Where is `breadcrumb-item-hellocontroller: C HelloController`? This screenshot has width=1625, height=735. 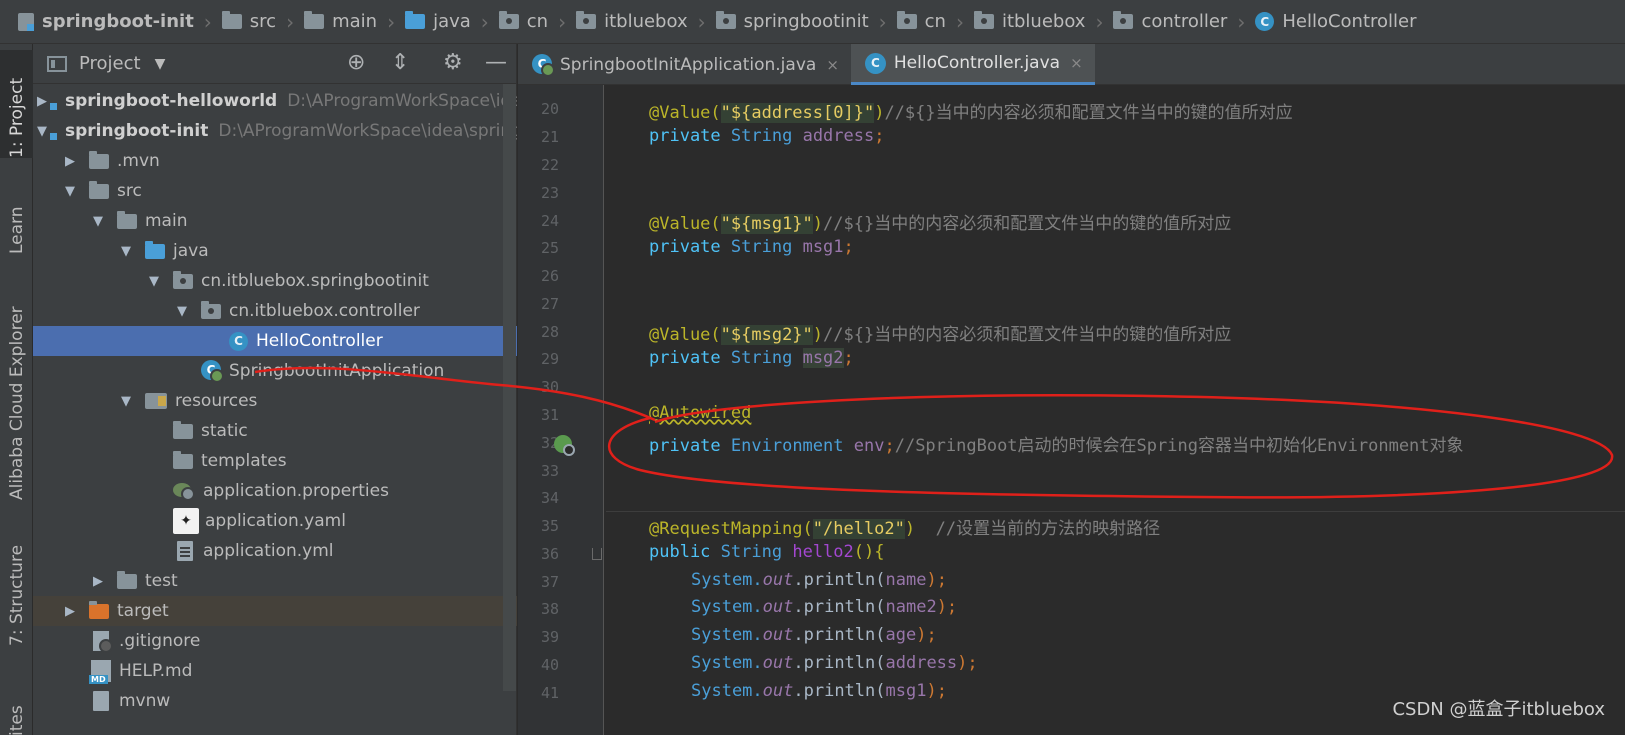 breadcrumb-item-hellocontroller: C HelloController is located at coordinates (1336, 21).